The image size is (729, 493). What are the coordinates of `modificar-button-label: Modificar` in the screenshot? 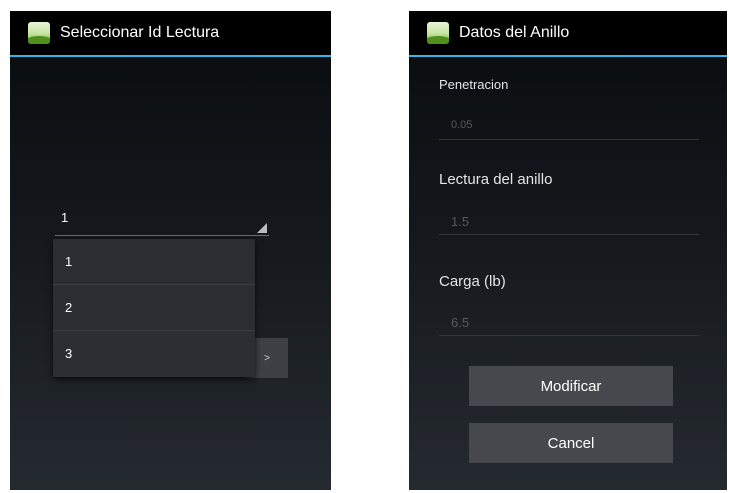 It's located at (571, 386).